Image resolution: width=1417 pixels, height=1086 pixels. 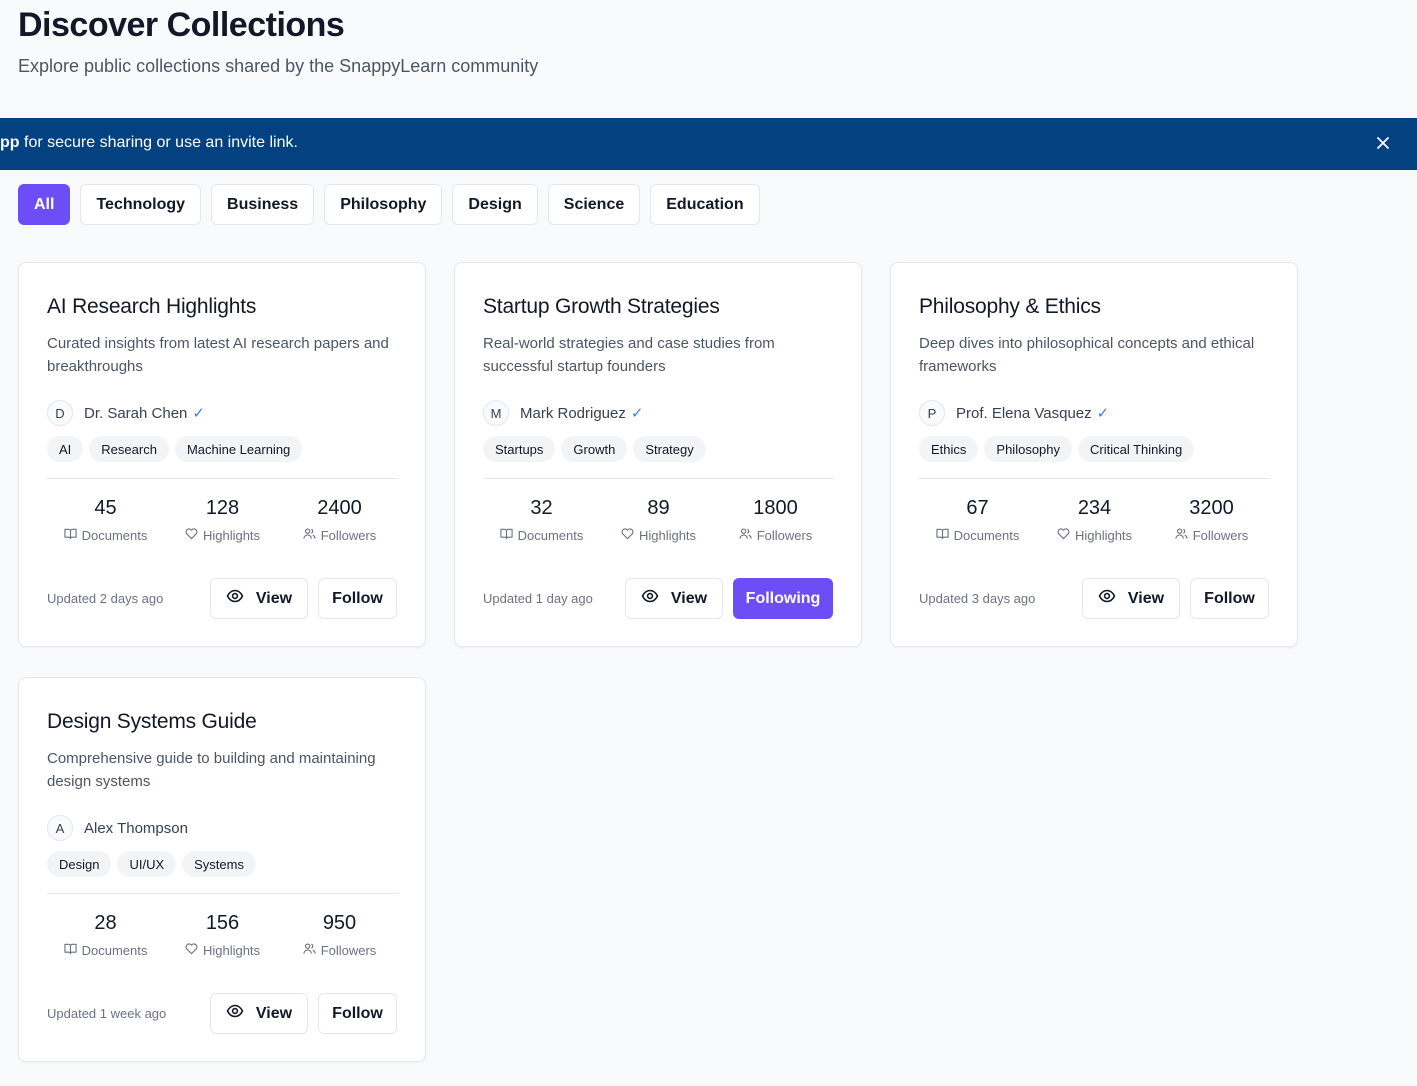 What do you see at coordinates (339, 923) in the screenshot?
I see `followers-count: 950` at bounding box center [339, 923].